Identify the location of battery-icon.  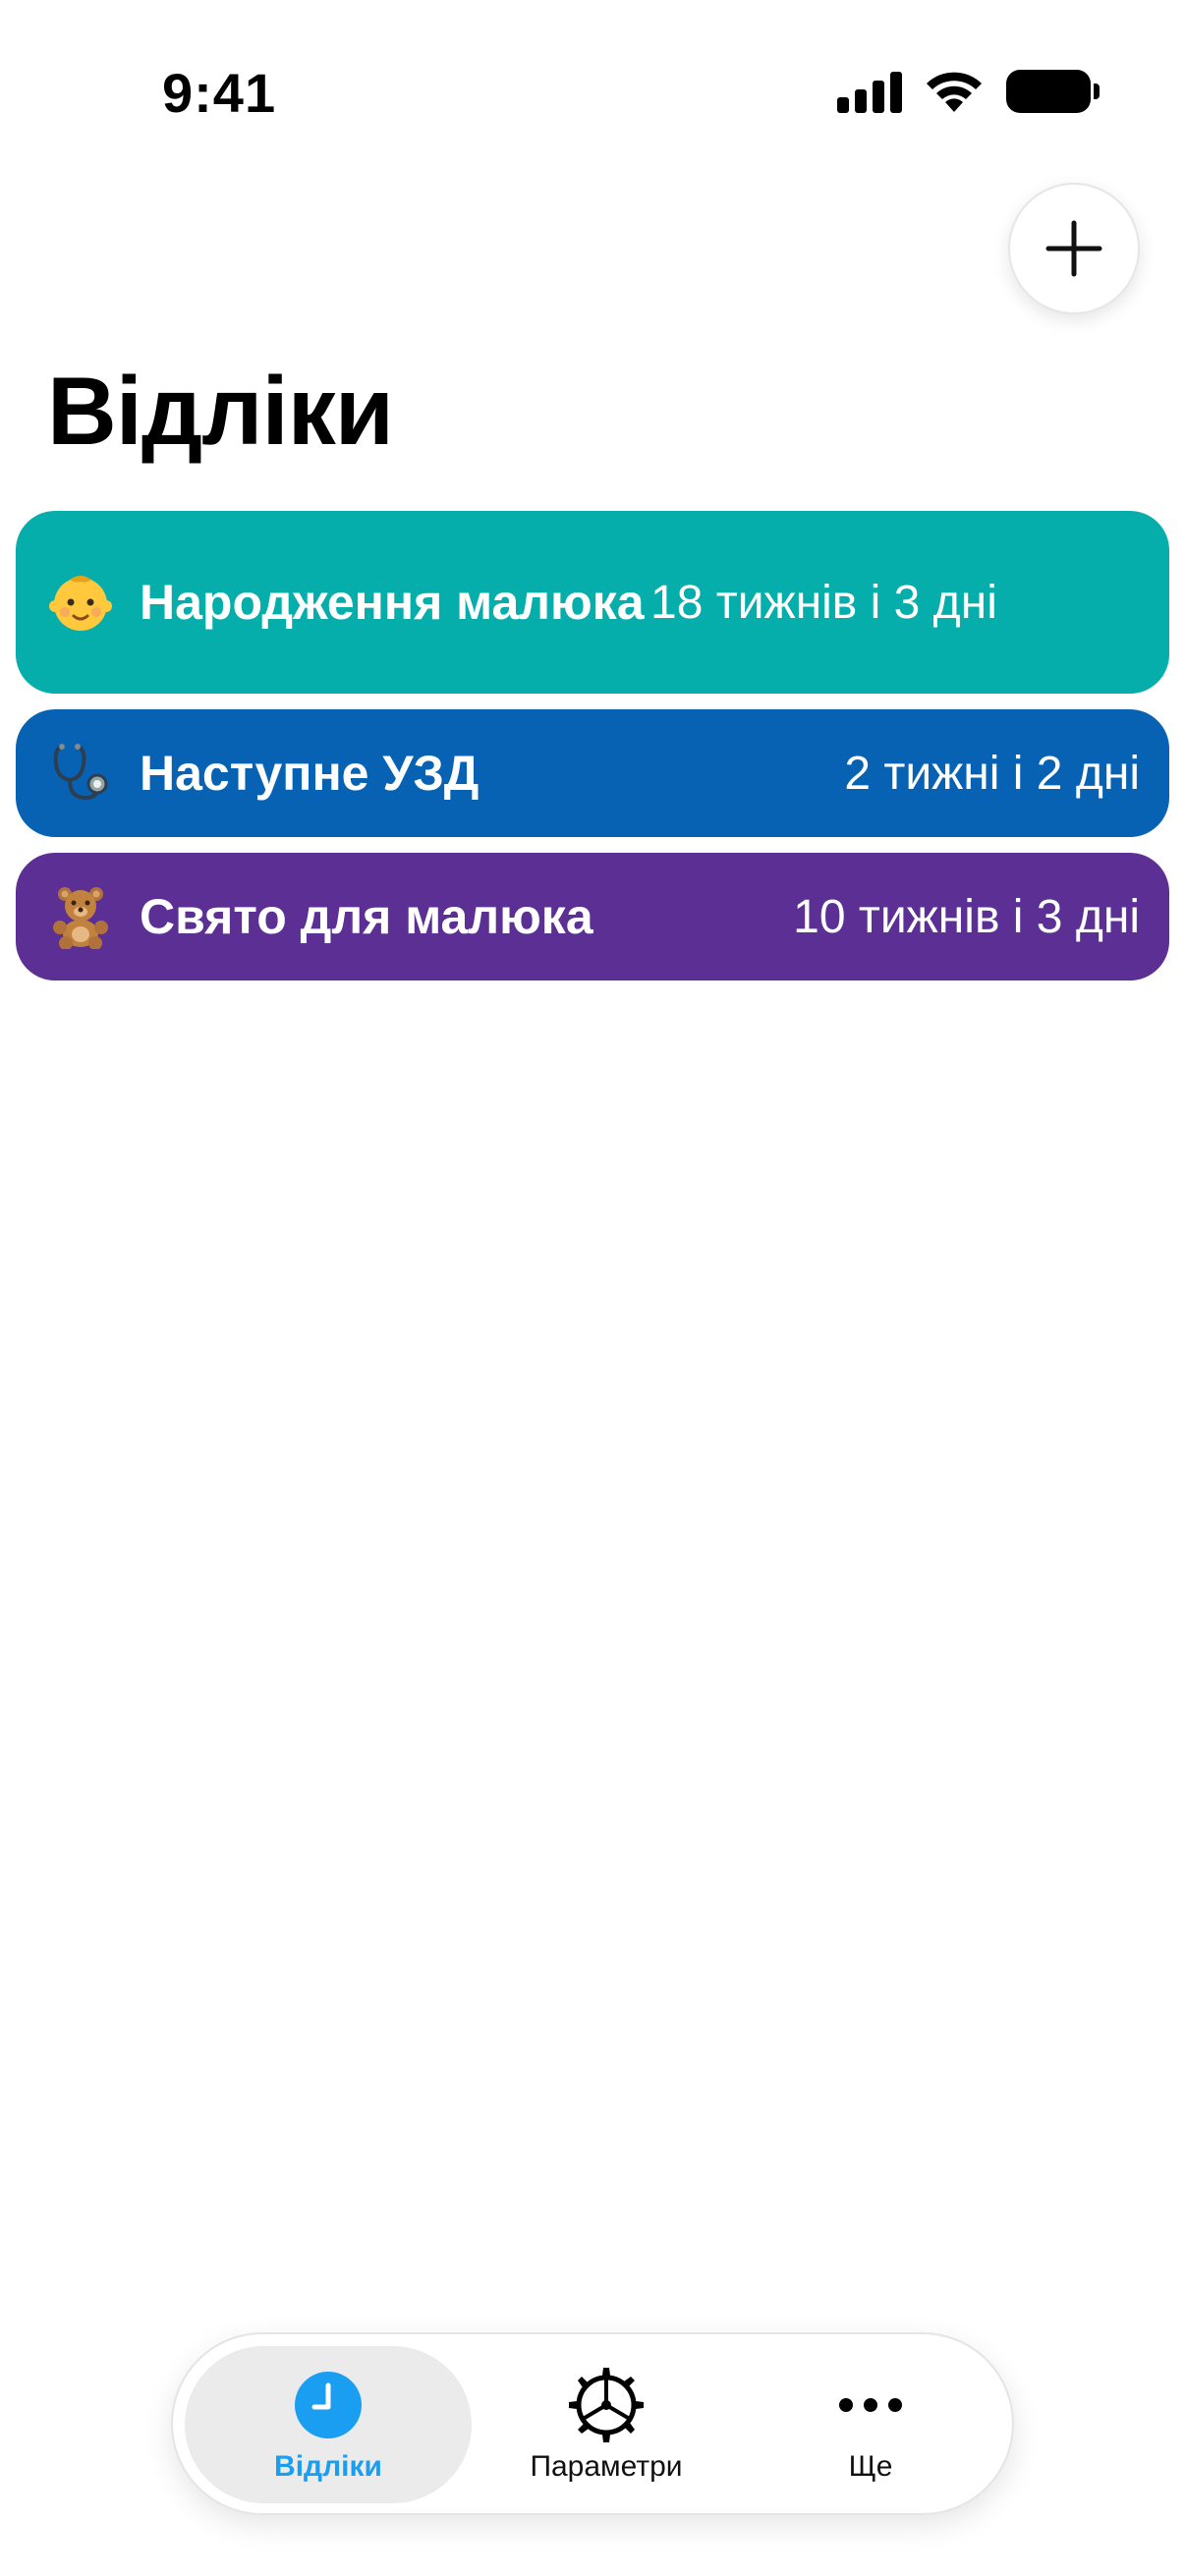
(1053, 91).